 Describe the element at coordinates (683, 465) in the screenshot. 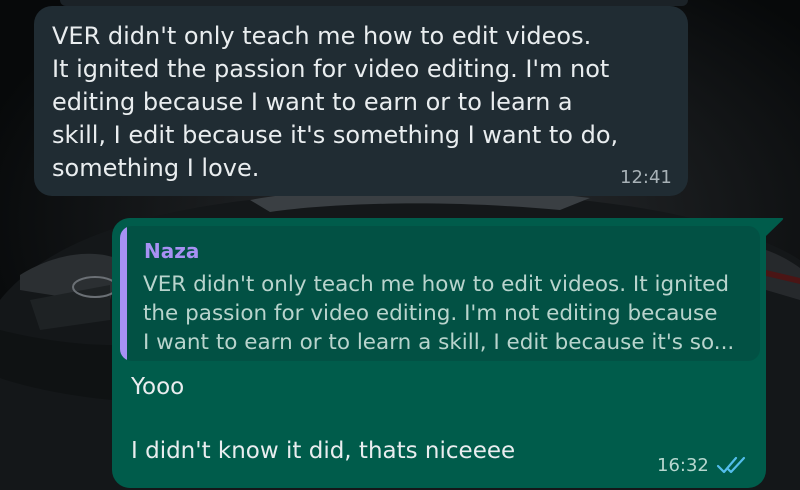

I see `outgoing-message-time: 16:32` at that location.